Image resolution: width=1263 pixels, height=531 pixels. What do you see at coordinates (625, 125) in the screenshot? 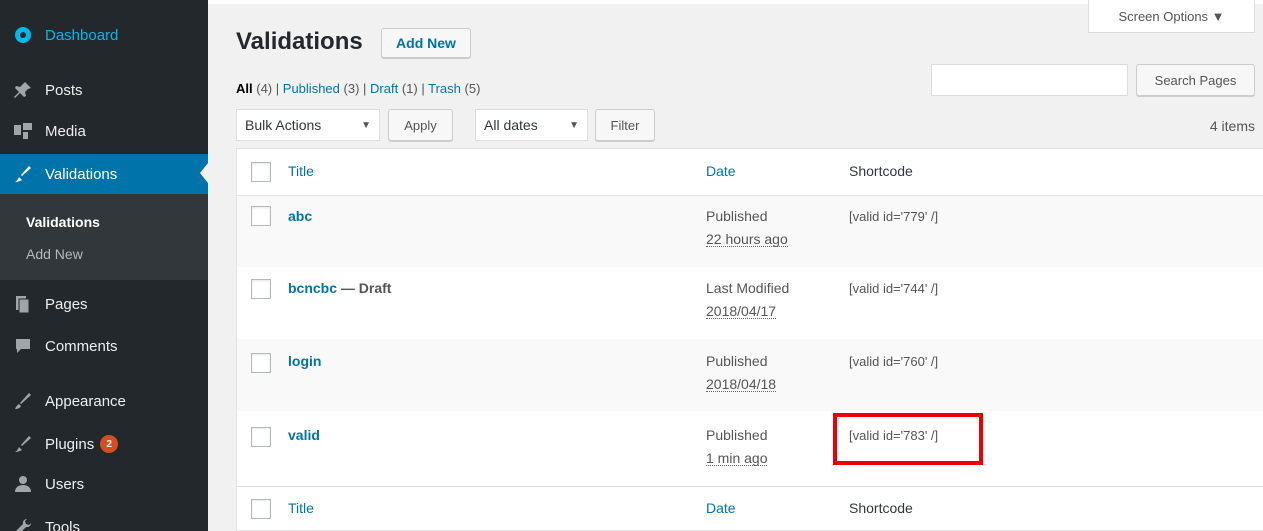
I see `filter-button: Filter` at bounding box center [625, 125].